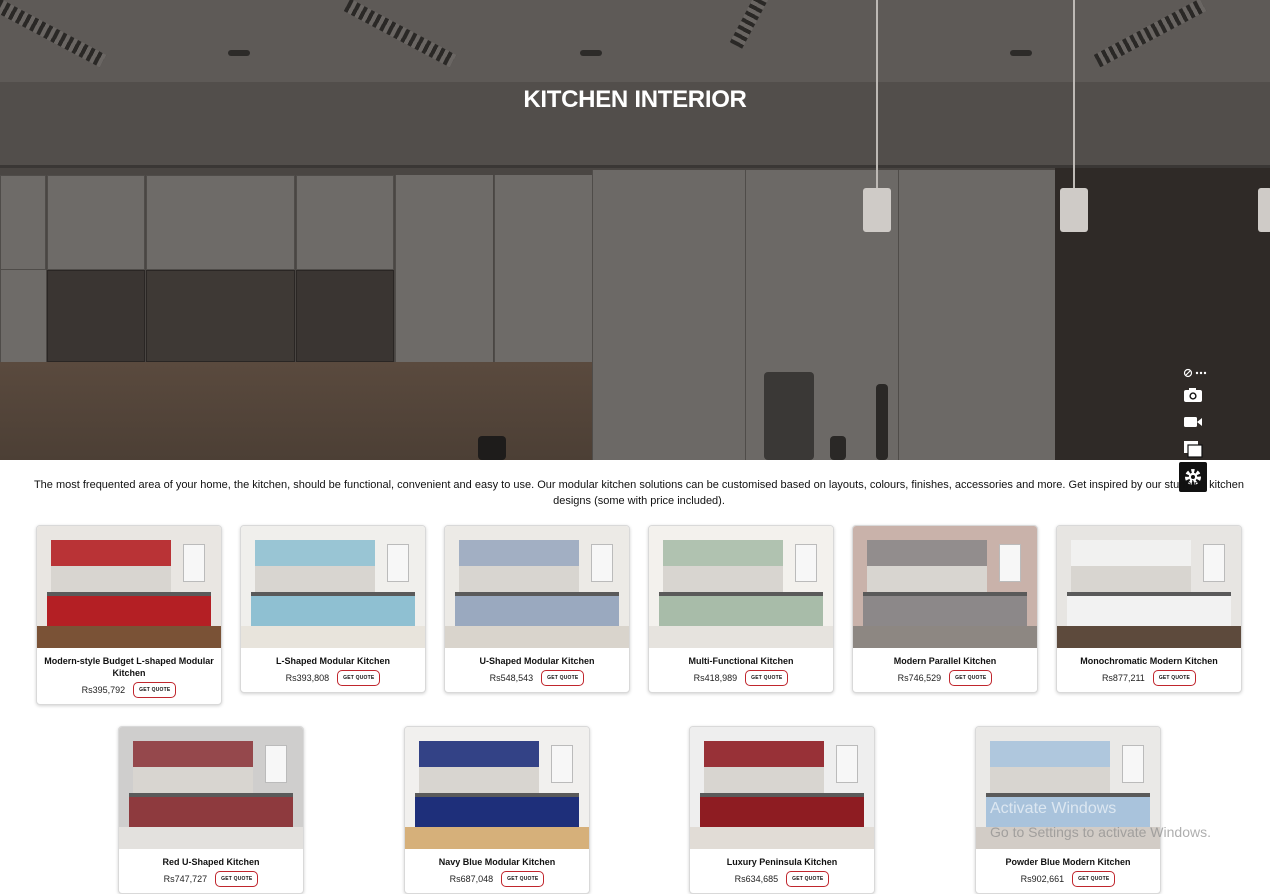 This screenshot has width=1270, height=894. Describe the element at coordinates (1068, 858) in the screenshot. I see `product-title: Powder Blue Modern Kitchen` at that location.